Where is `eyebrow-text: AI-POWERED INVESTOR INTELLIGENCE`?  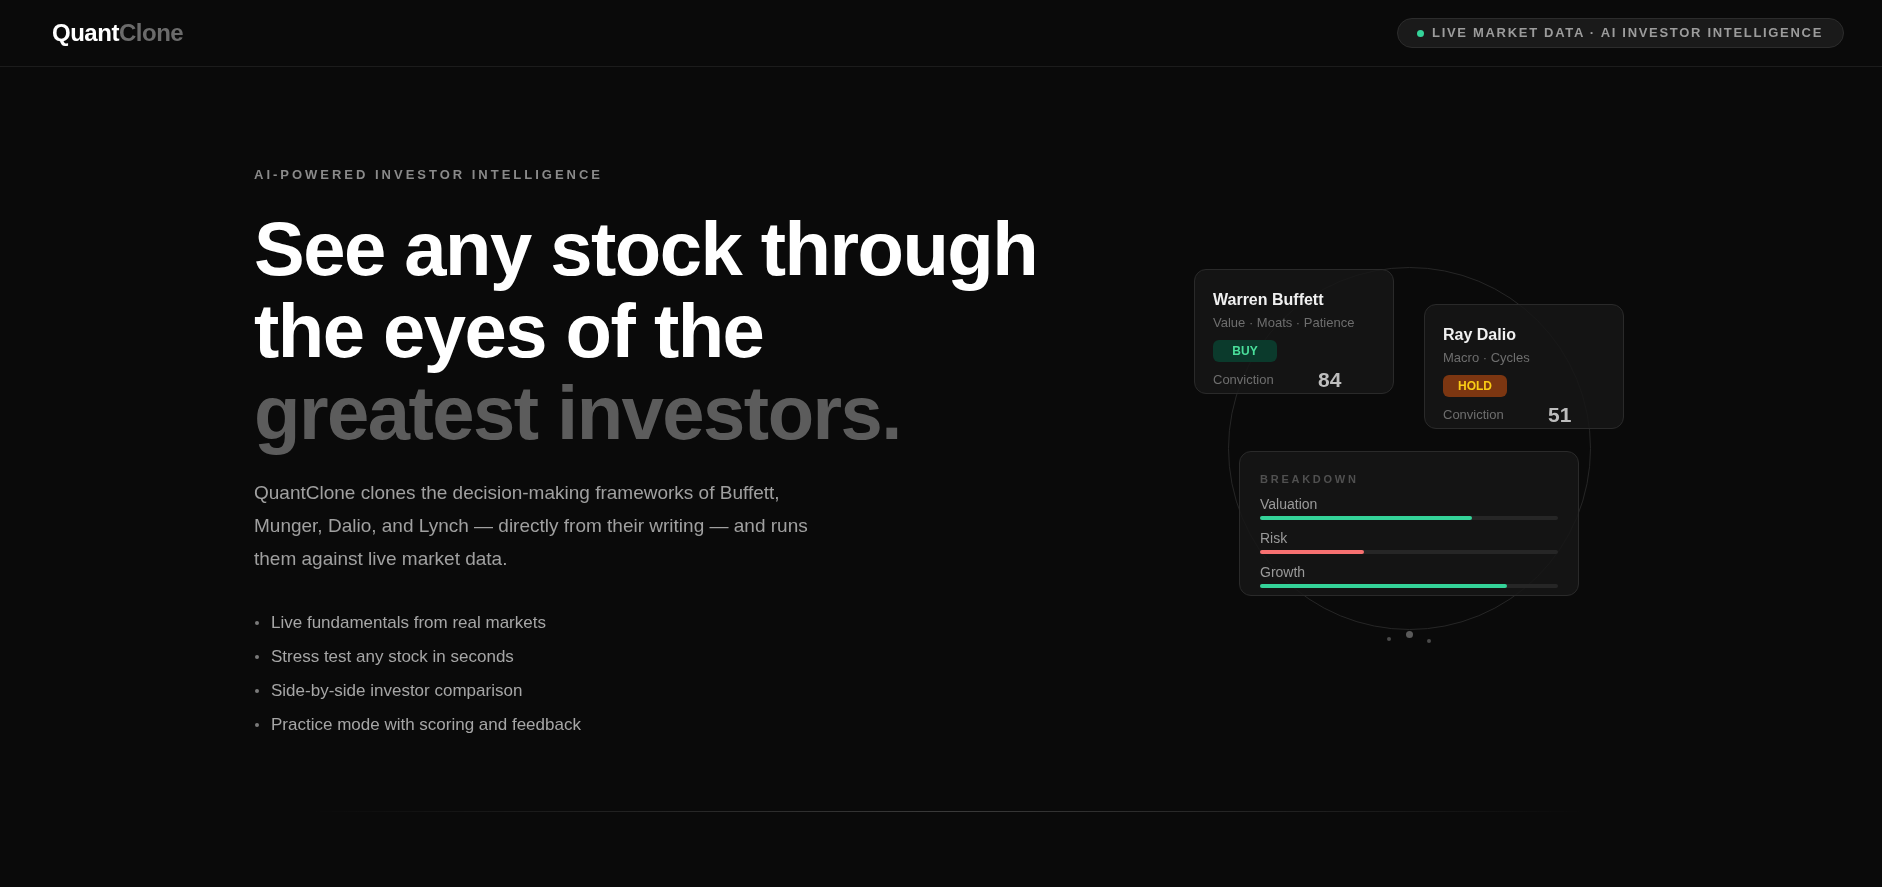 eyebrow-text: AI-POWERED INVESTOR INTELLIGENCE is located at coordinates (429, 175).